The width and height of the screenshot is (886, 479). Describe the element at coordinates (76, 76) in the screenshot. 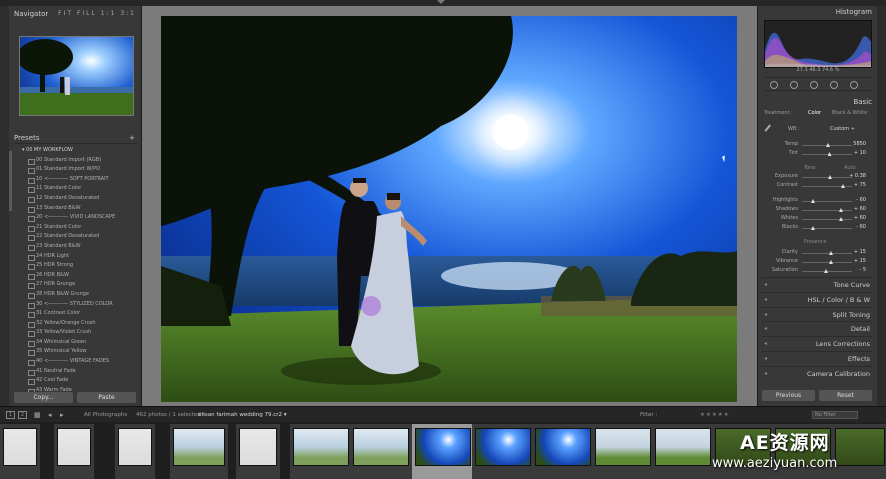

I see `navigator-preview` at that location.